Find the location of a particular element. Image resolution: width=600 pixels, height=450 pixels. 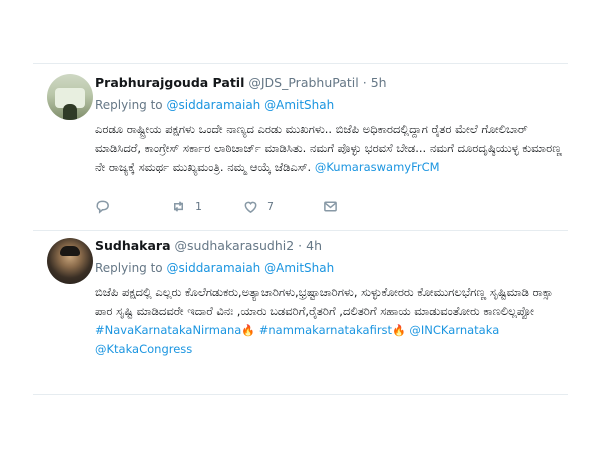

tweet-header: Sudhakara @sudhakarasudhi2 · 4h is located at coordinates (208, 245).